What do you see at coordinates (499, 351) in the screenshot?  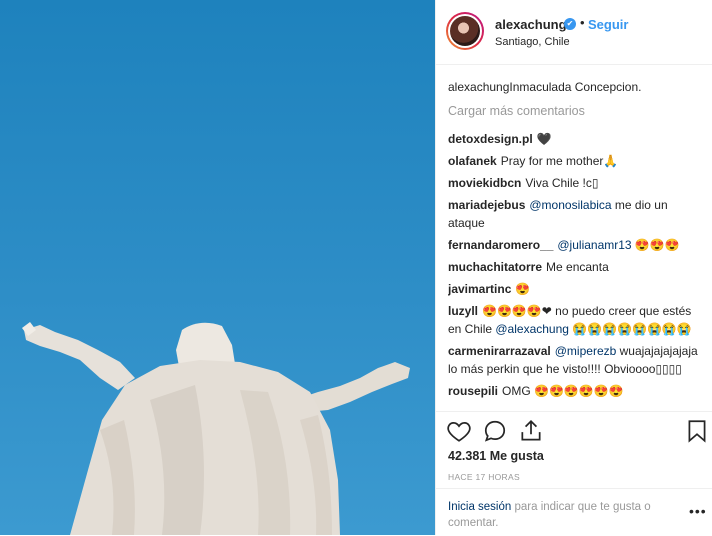 I see `comment-user: carmenirarrazaval` at bounding box center [499, 351].